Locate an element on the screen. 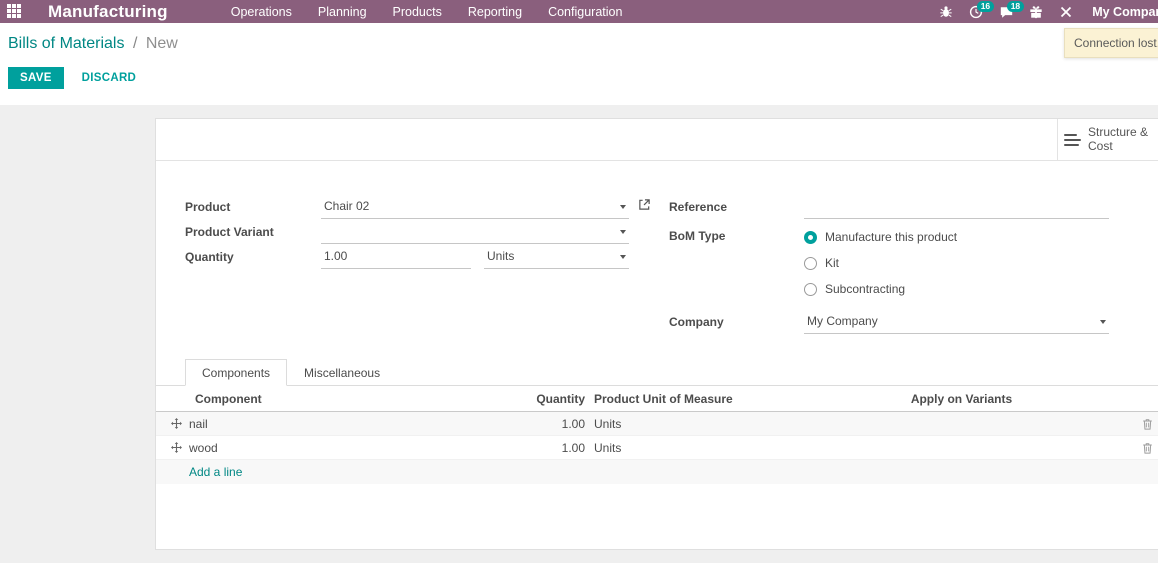  systray: 16 18 My Company is located at coordinates (1047, 11).